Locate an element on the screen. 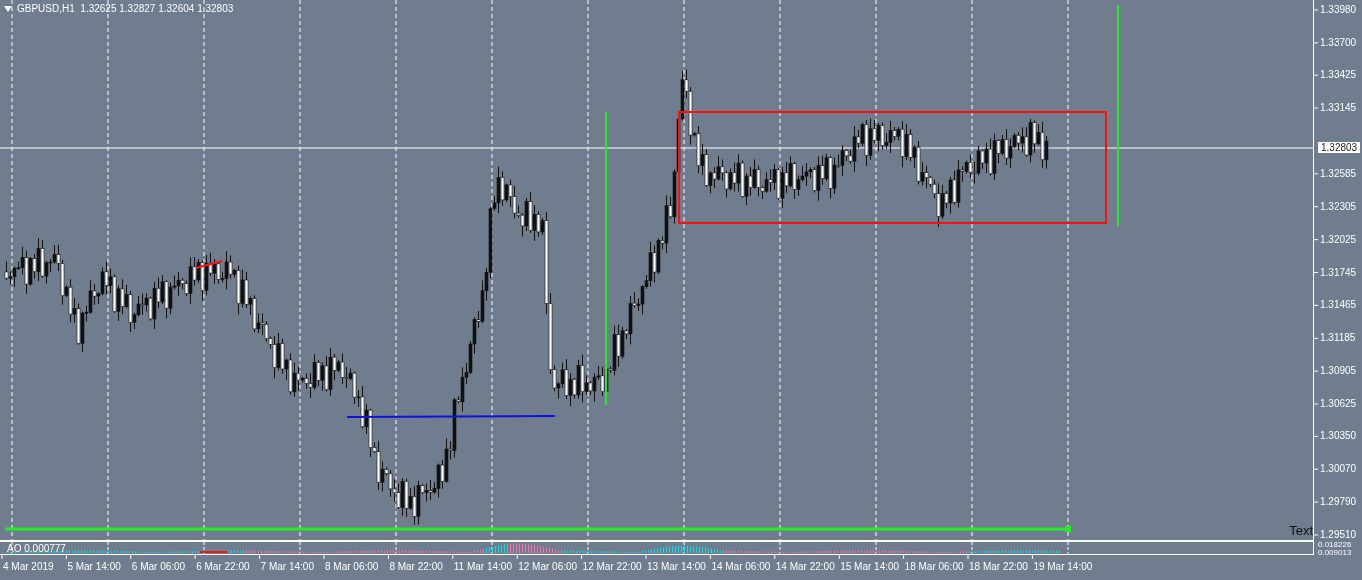  price-label: 1.33425 is located at coordinates (1338, 75).